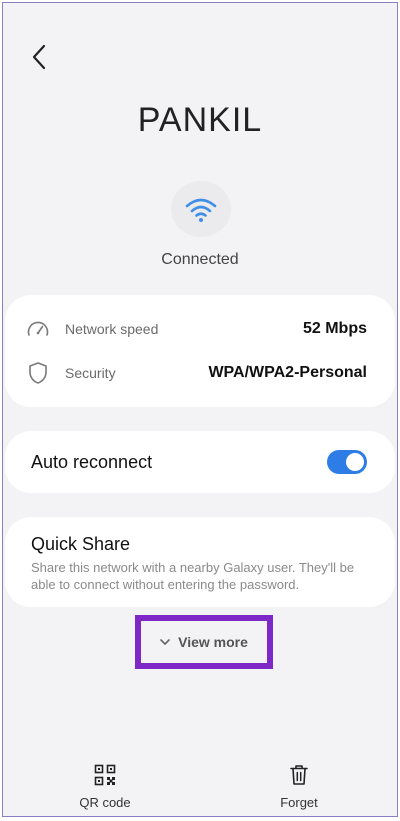 The height and width of the screenshot is (821, 400). Describe the element at coordinates (200, 259) in the screenshot. I see `connection-status: Connected` at that location.